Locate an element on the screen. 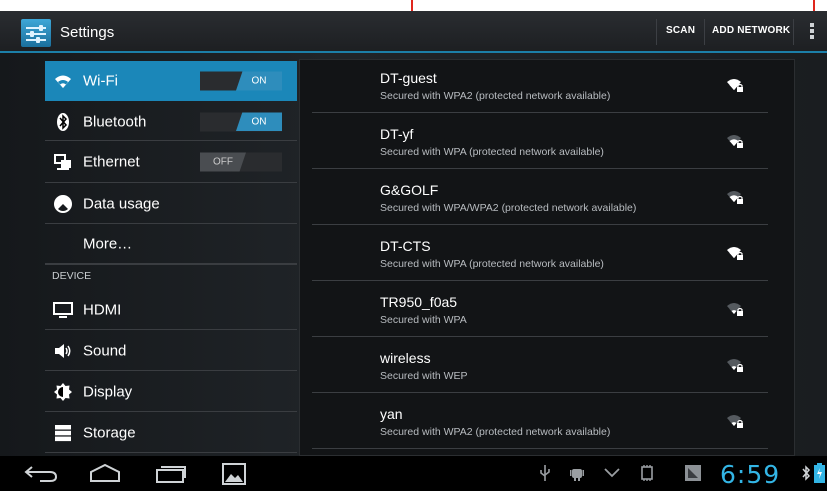  overflow-menu-icon is located at coordinates (812, 32).